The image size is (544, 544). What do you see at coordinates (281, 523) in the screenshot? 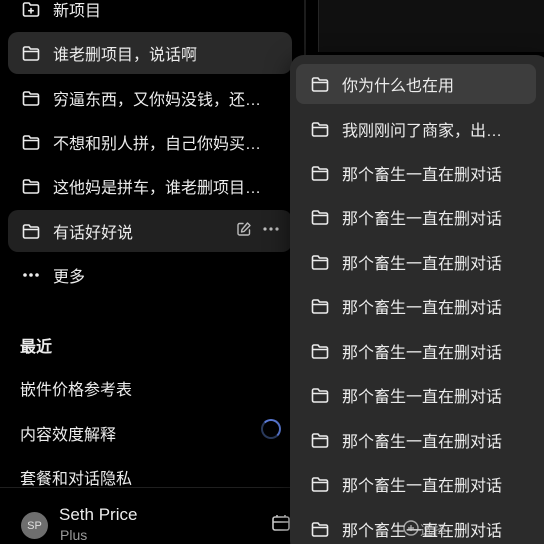
I see `apps-icon` at bounding box center [281, 523].